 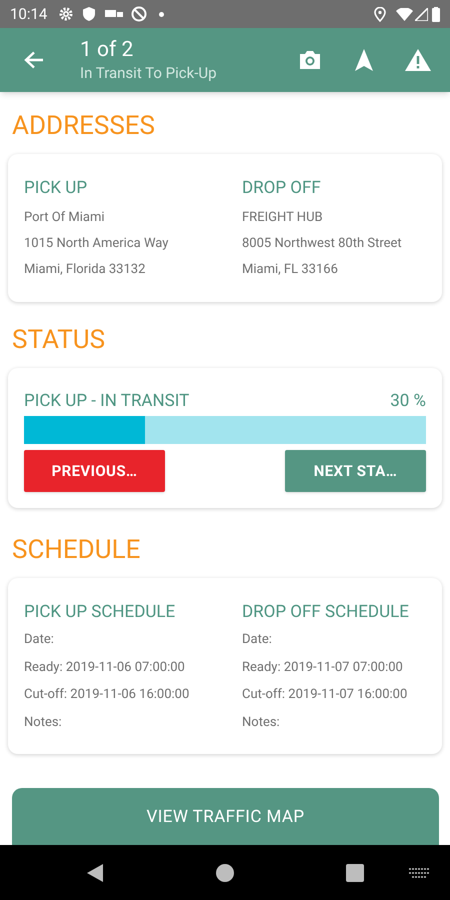 I want to click on signal-icon, so click(x=421, y=14).